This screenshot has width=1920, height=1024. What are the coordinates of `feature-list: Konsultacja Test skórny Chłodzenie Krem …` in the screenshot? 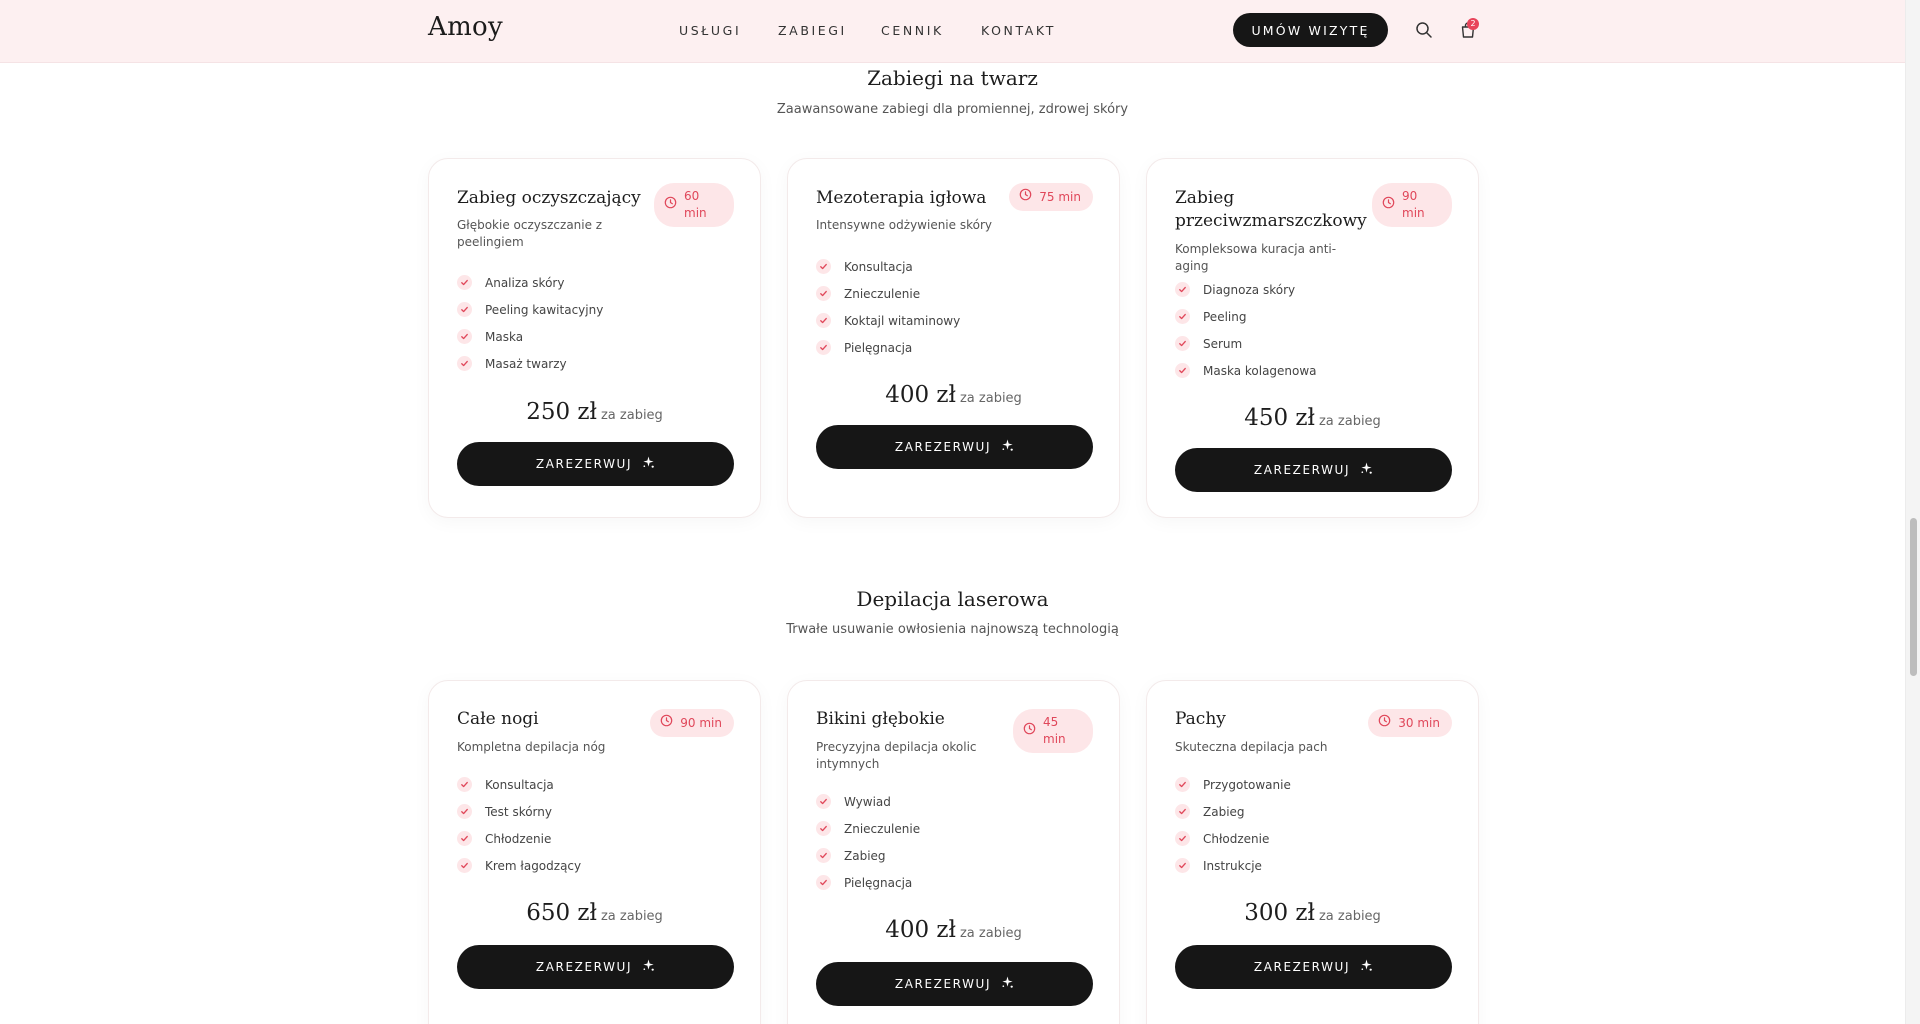 It's located at (519, 825).